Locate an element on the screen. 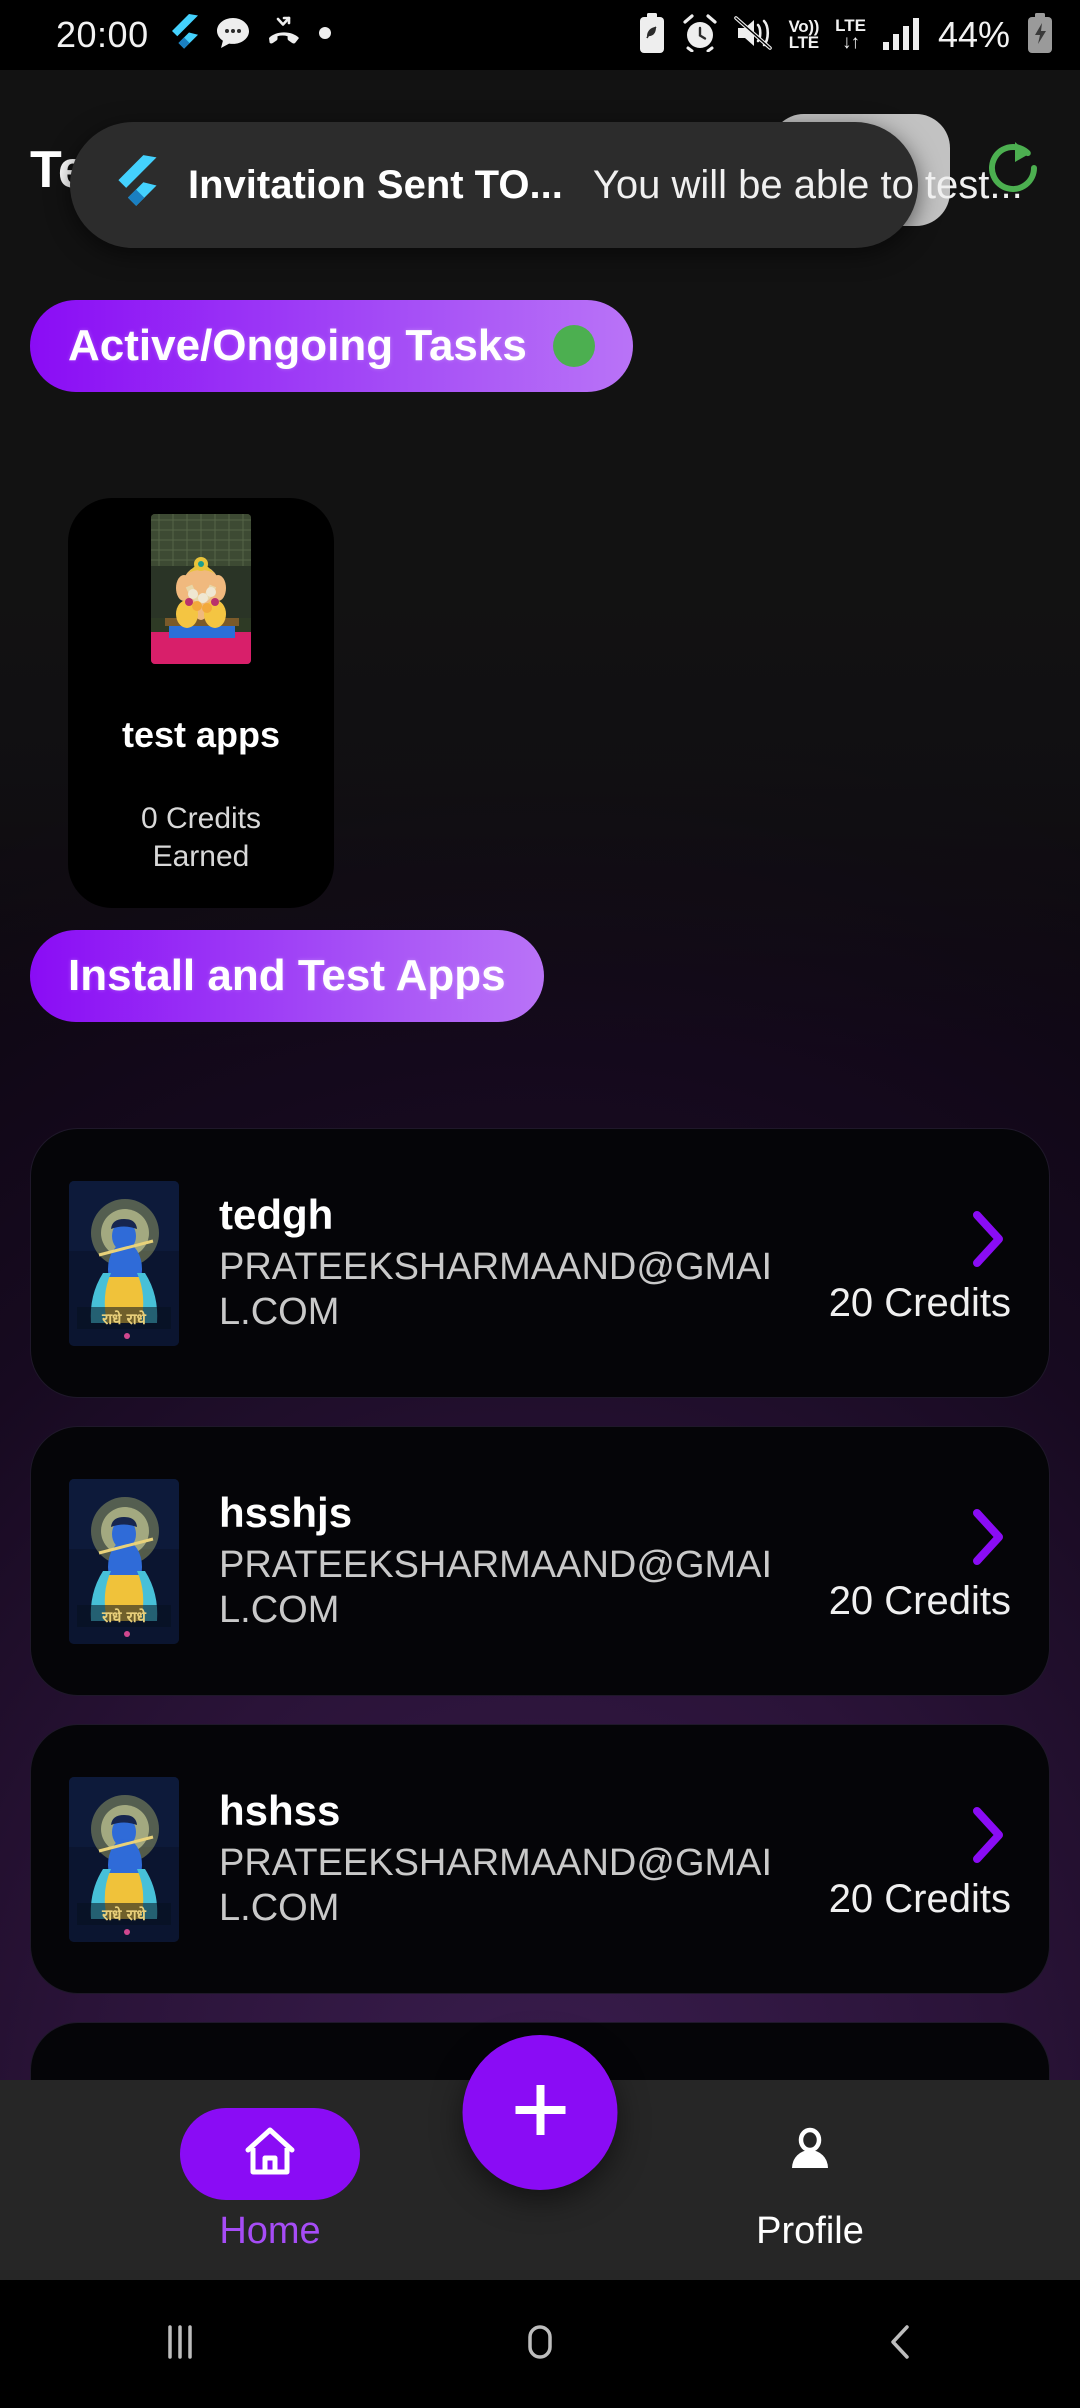 The height and width of the screenshot is (2408, 1080). message-bubble-icon is located at coordinates (233, 35).